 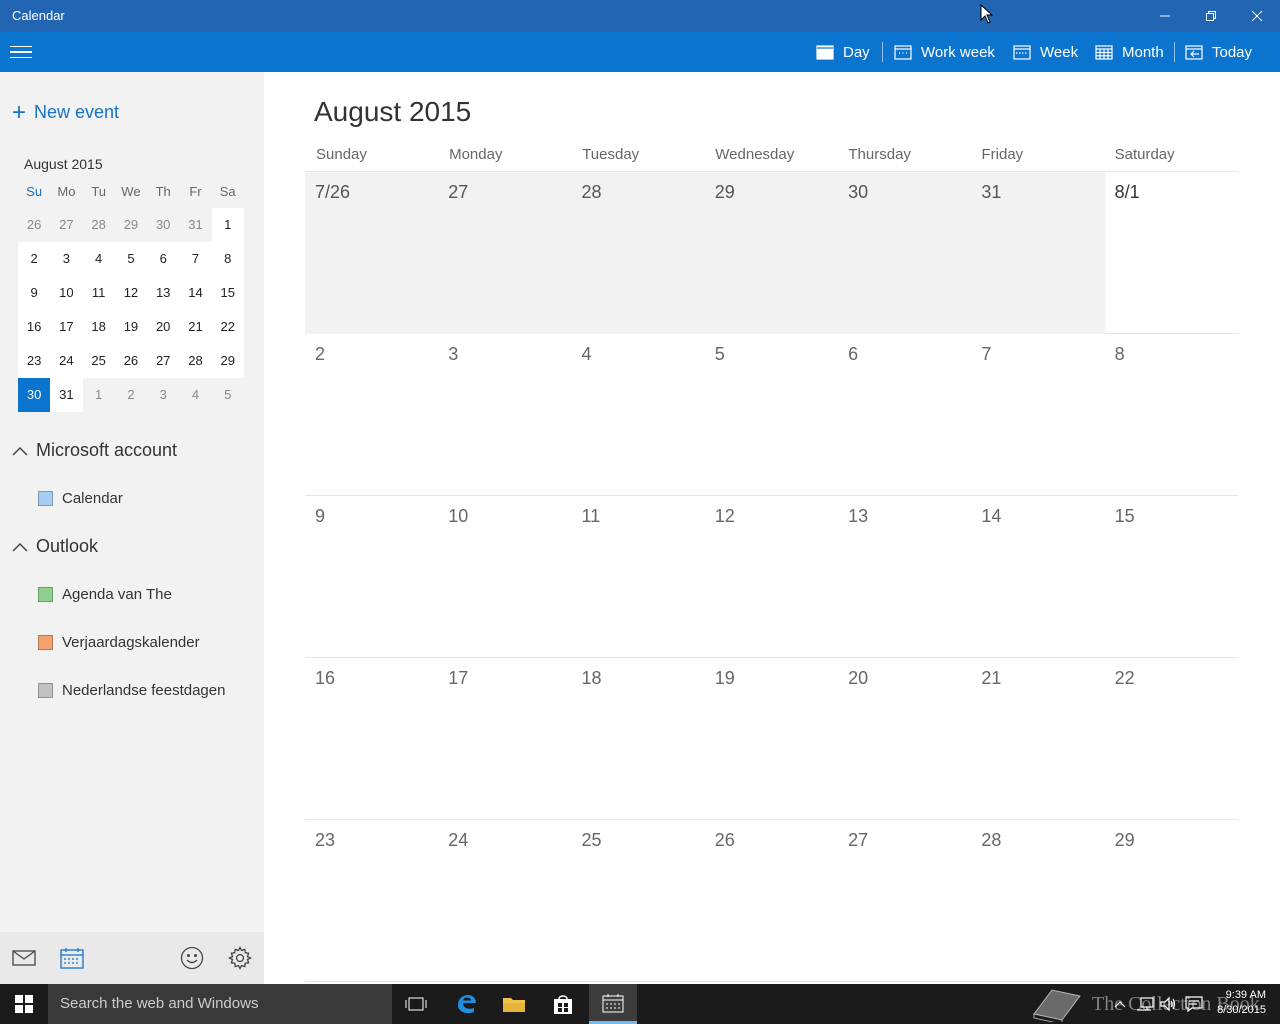 I want to click on calendar-item-agenda: Agenda van The, so click(x=105, y=594).